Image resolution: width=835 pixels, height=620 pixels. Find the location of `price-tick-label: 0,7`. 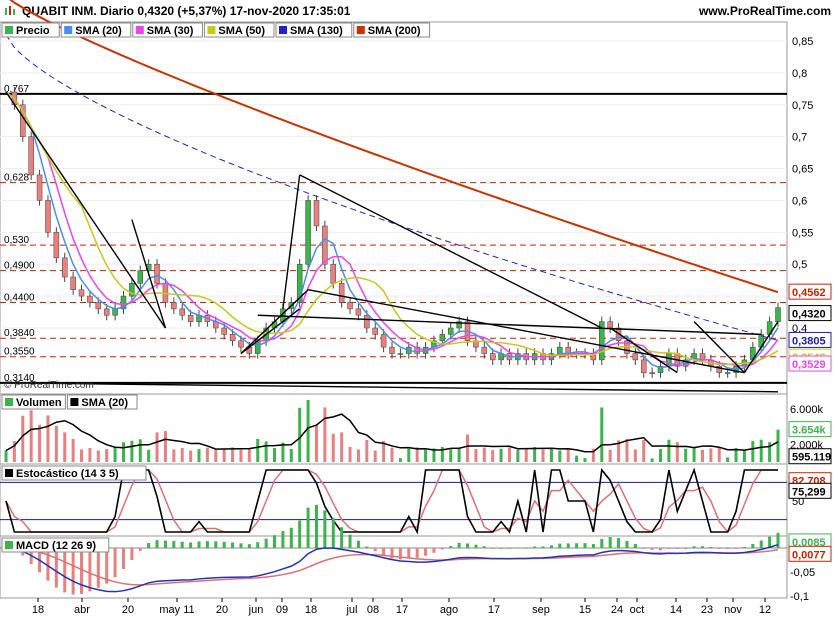

price-tick-label: 0,7 is located at coordinates (799, 138).